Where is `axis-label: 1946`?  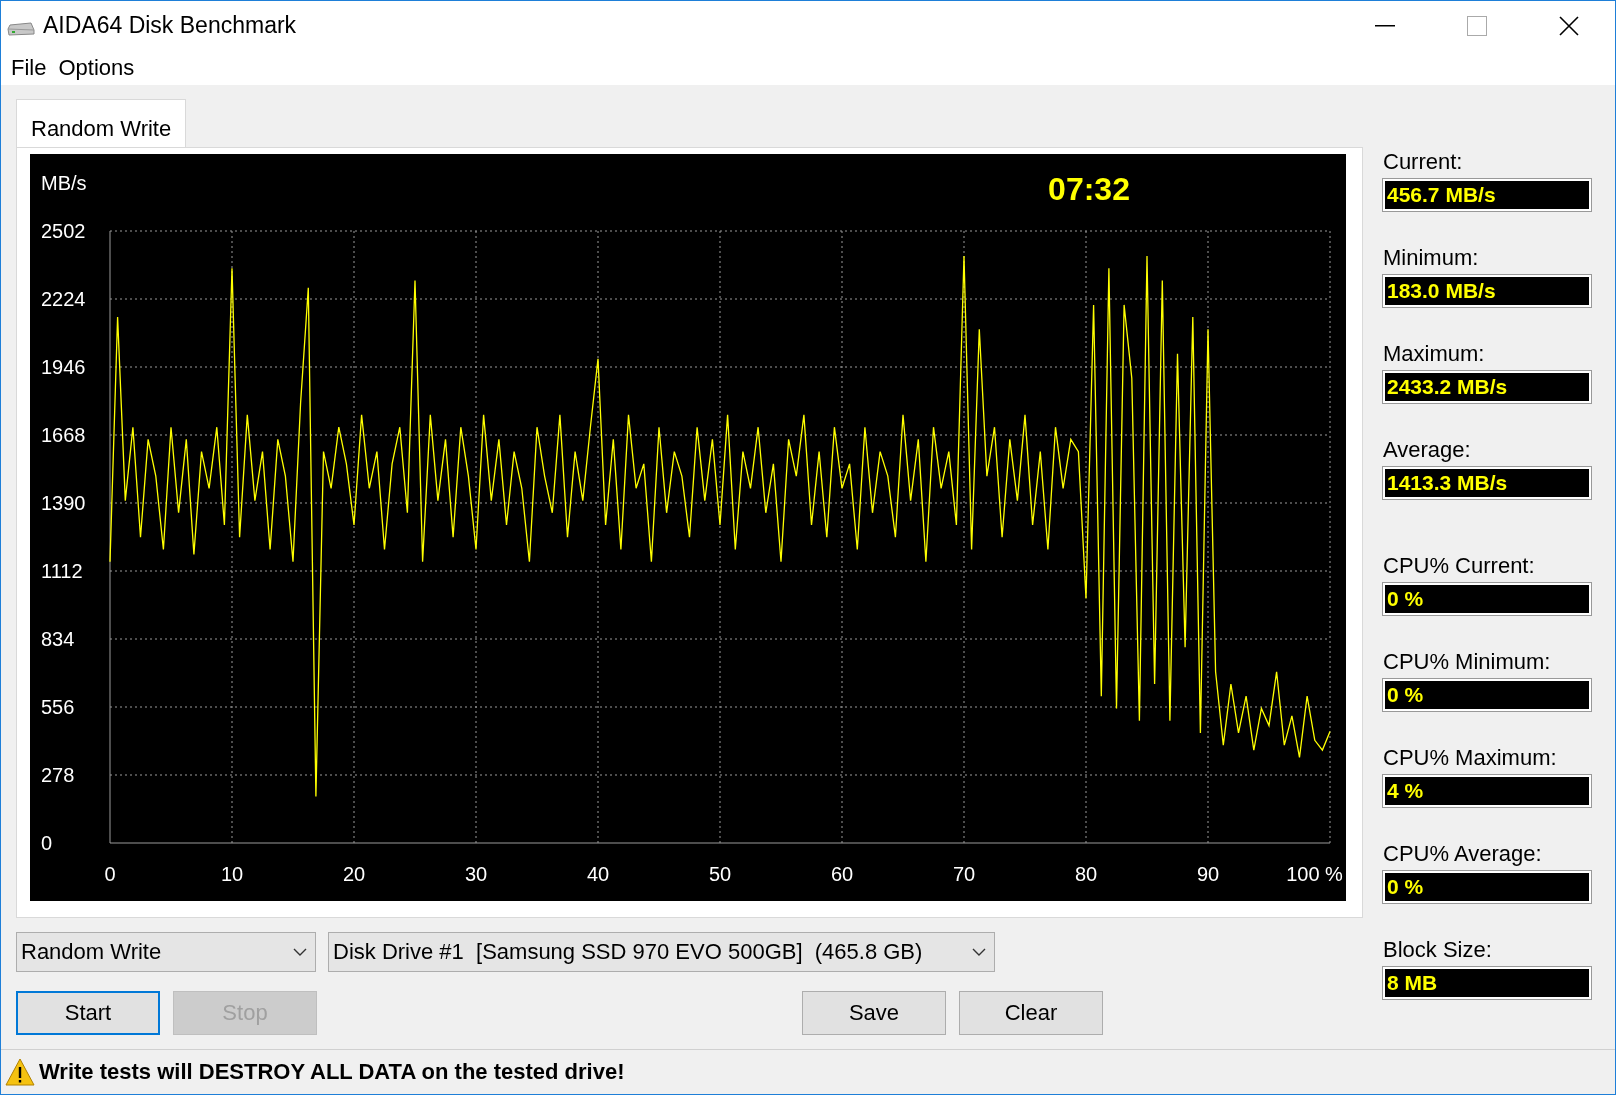
axis-label: 1946 is located at coordinates (63, 367).